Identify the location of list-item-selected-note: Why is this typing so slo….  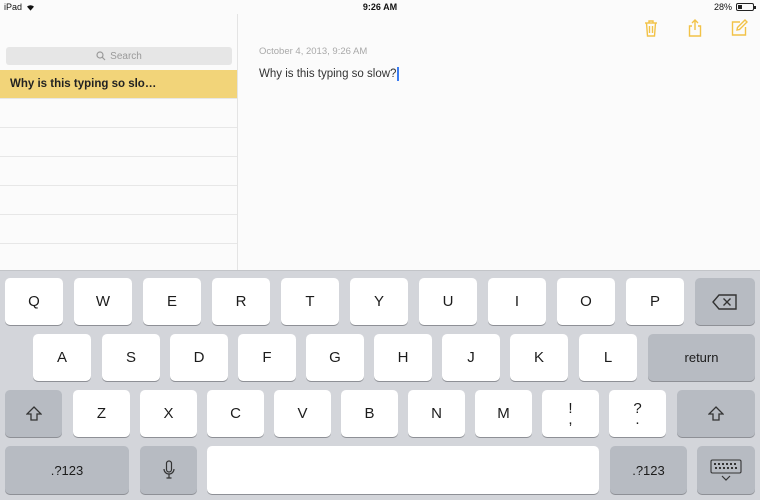
(118, 84).